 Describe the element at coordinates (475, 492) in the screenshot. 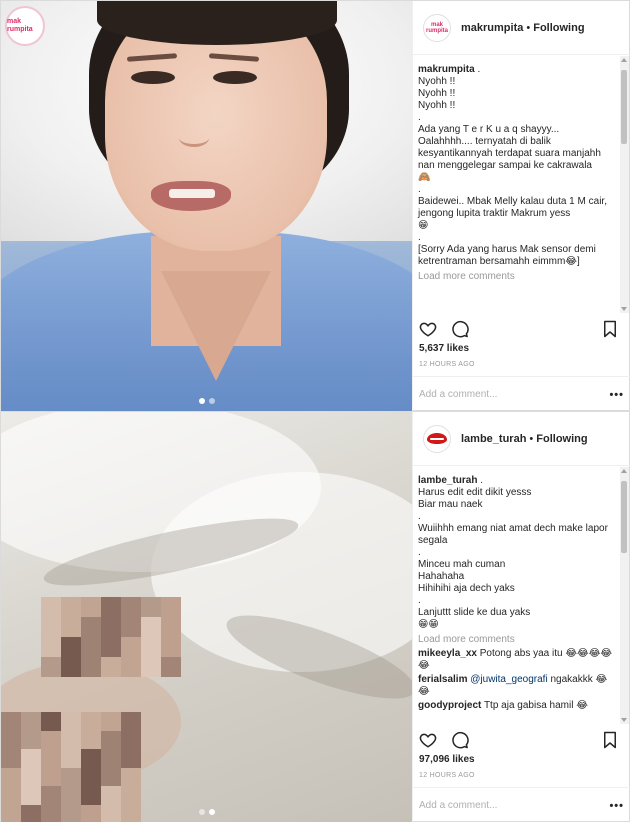

I see `caption-line: Harus edit edit dikit yesss` at that location.